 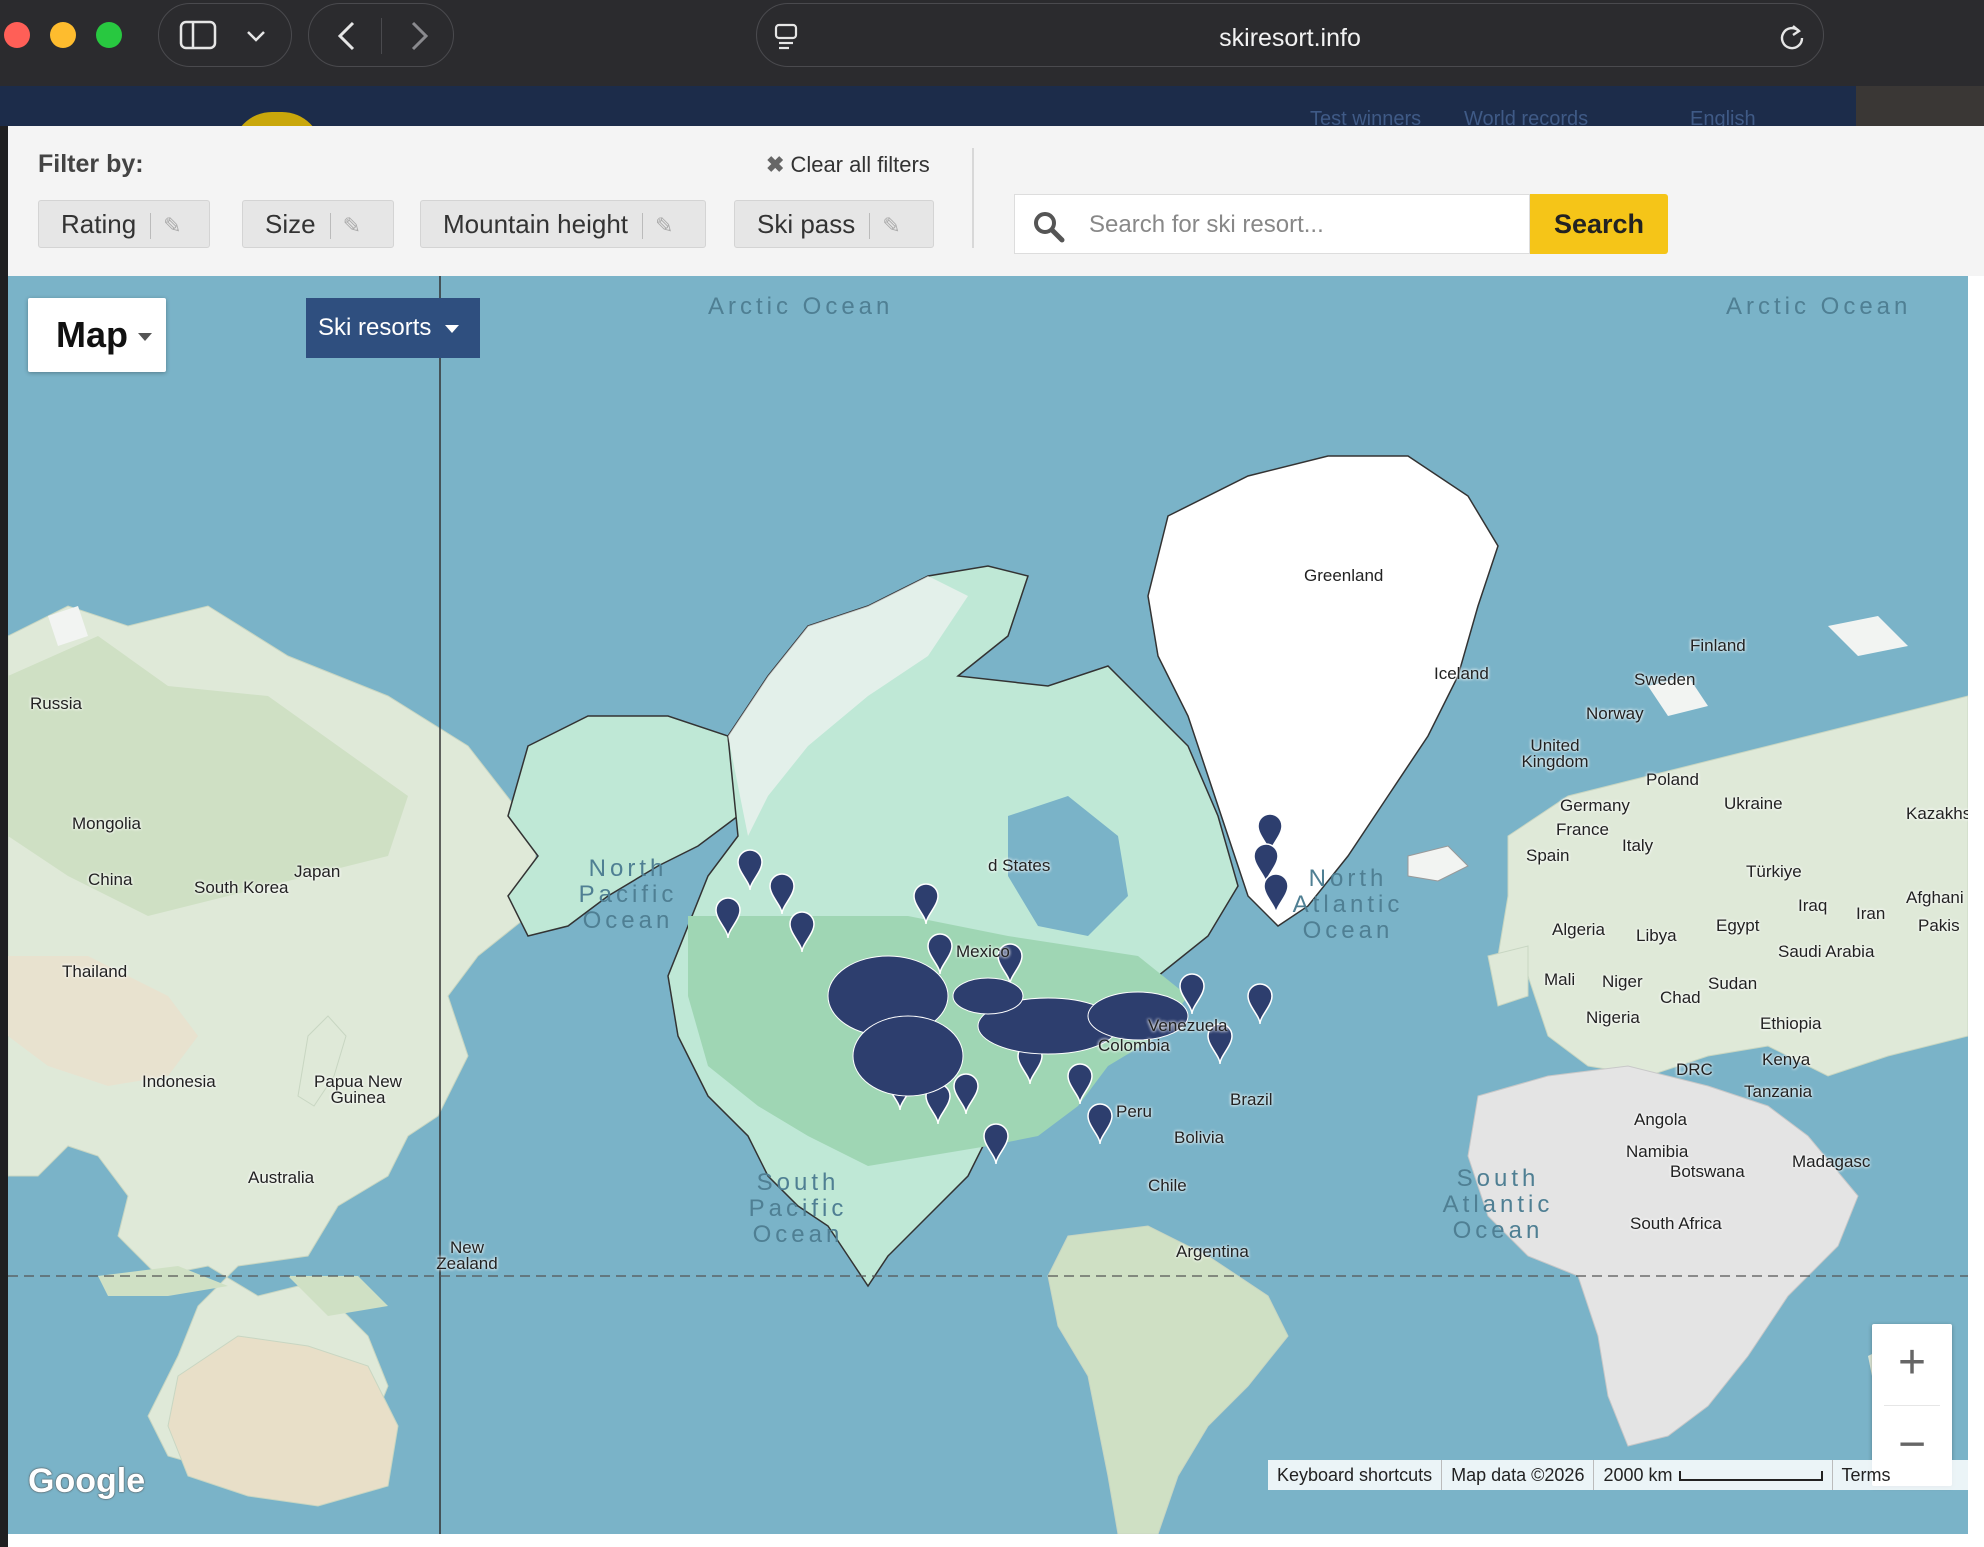 I want to click on reload-icon, so click(x=1792, y=37).